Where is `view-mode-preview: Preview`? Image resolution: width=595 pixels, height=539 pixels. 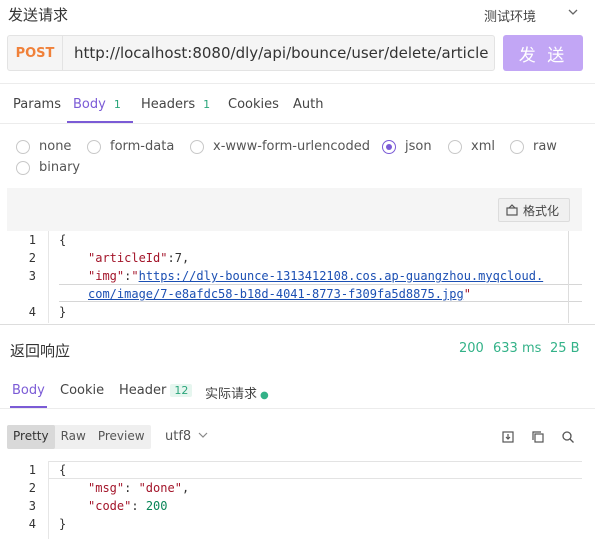
view-mode-preview: Preview is located at coordinates (121, 437).